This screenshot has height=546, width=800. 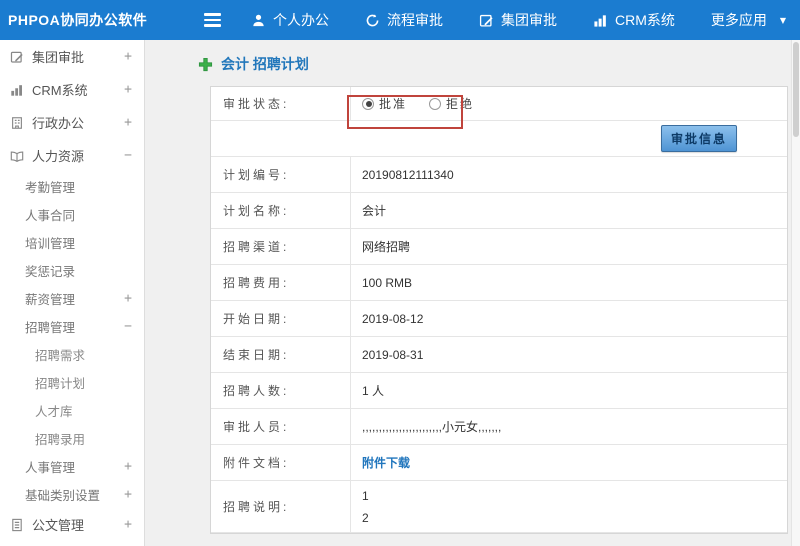 I want to click on radio-reject-circle, so click(x=435, y=103).